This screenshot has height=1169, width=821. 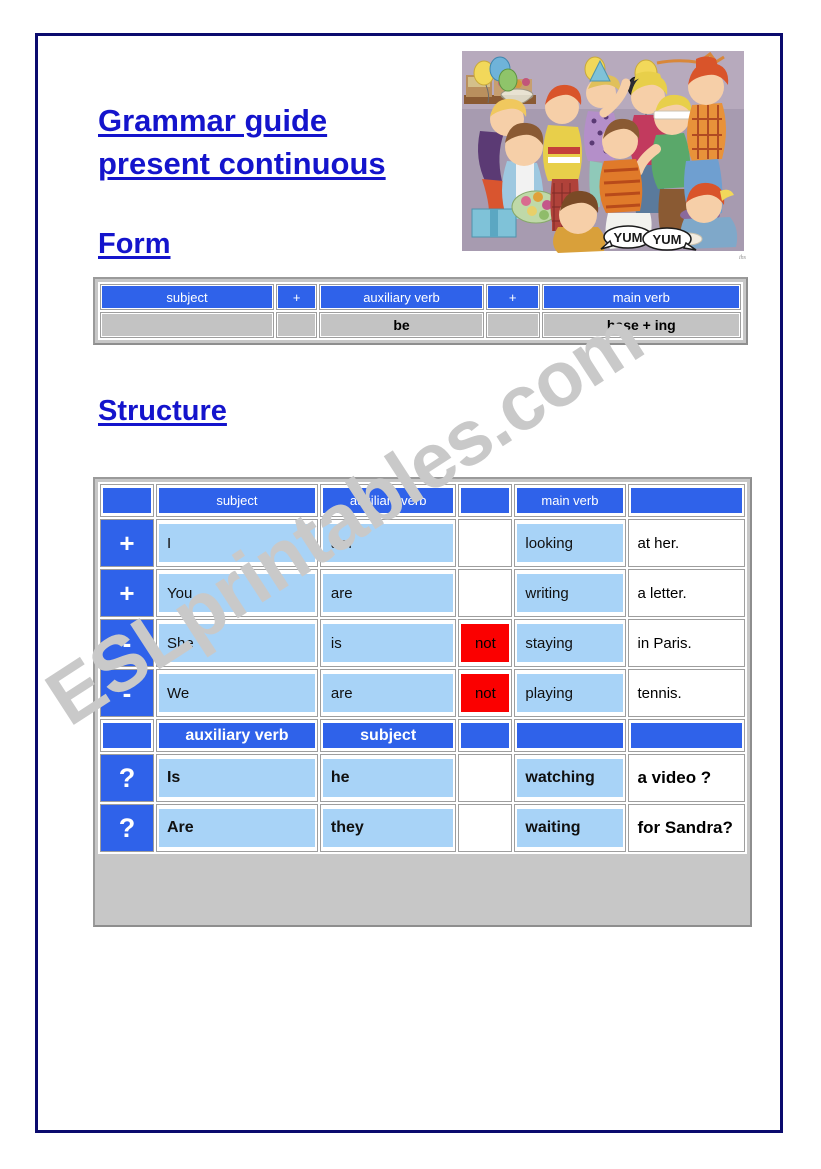 I want to click on row-auxiliary-cell: is, so click(x=388, y=643).